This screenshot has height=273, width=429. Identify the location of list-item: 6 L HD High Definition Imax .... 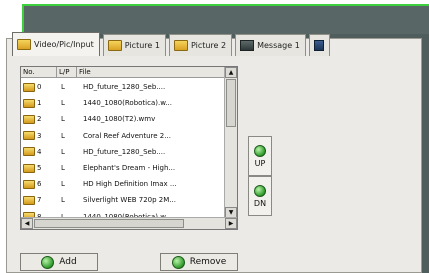
(123, 184).